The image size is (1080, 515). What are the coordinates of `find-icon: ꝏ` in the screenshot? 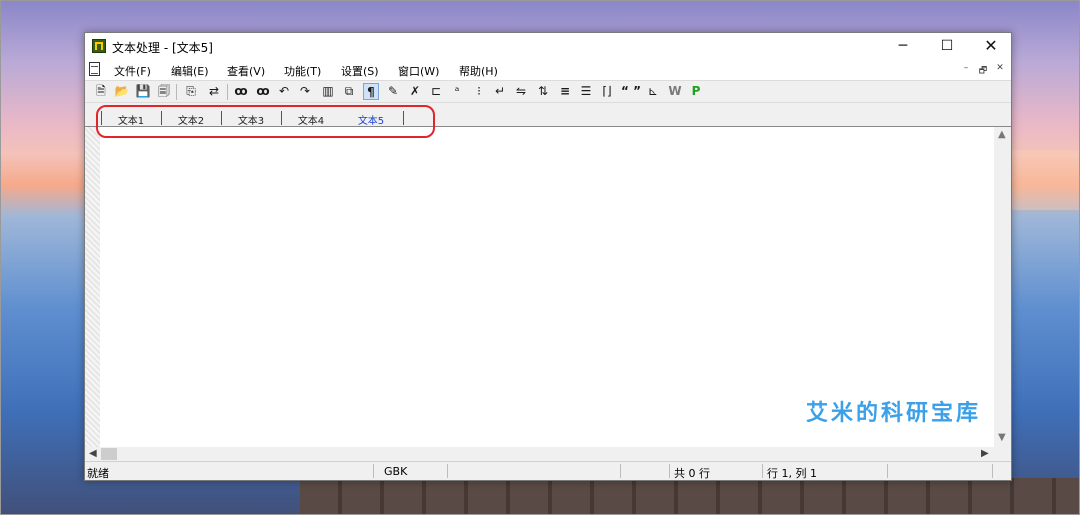 It's located at (241, 91).